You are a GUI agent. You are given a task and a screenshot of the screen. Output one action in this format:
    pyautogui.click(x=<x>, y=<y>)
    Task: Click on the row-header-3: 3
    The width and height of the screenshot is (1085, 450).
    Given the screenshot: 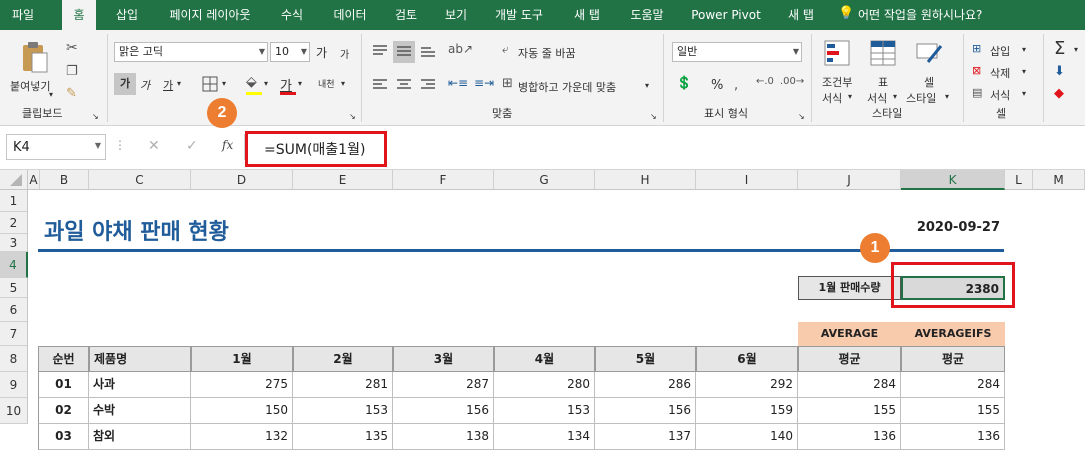 What is the action you would take?
    pyautogui.click(x=14, y=243)
    